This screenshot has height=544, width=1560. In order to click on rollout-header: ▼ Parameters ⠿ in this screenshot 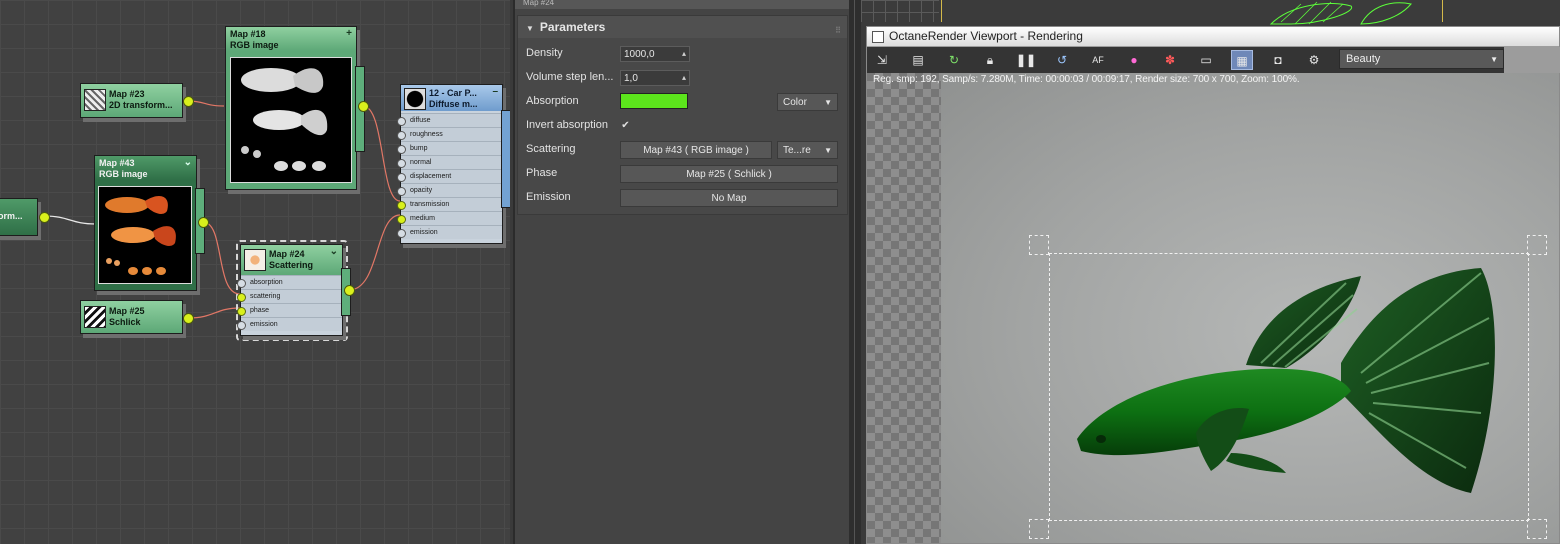, I will do `click(682, 27)`.